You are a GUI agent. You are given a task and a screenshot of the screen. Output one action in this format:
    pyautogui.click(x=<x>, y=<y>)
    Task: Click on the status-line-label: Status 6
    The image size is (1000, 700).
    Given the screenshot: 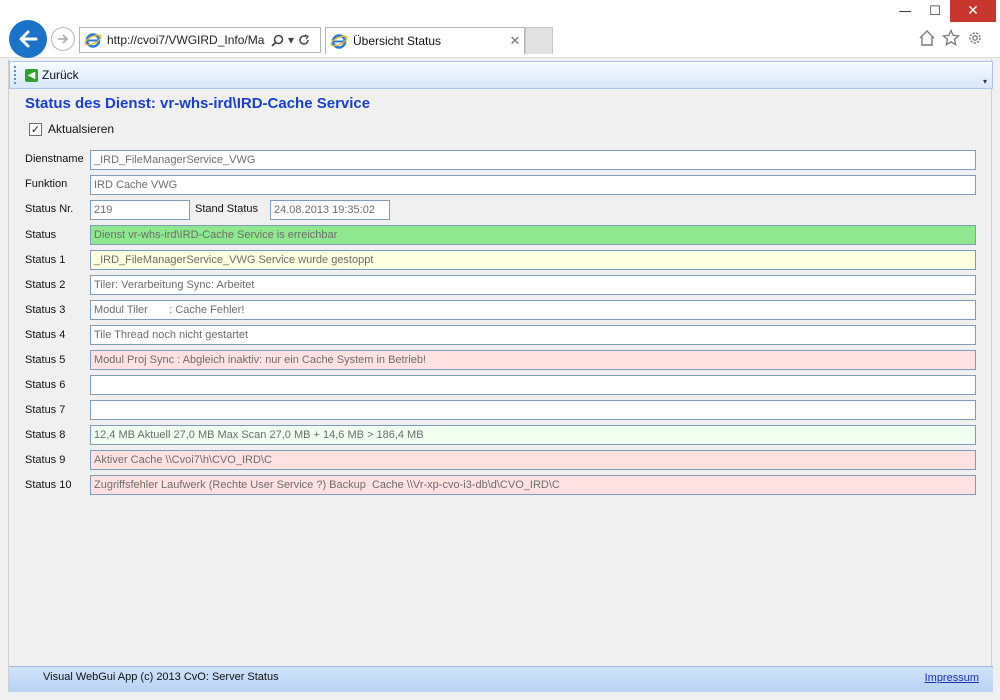 What is the action you would take?
    pyautogui.click(x=45, y=385)
    